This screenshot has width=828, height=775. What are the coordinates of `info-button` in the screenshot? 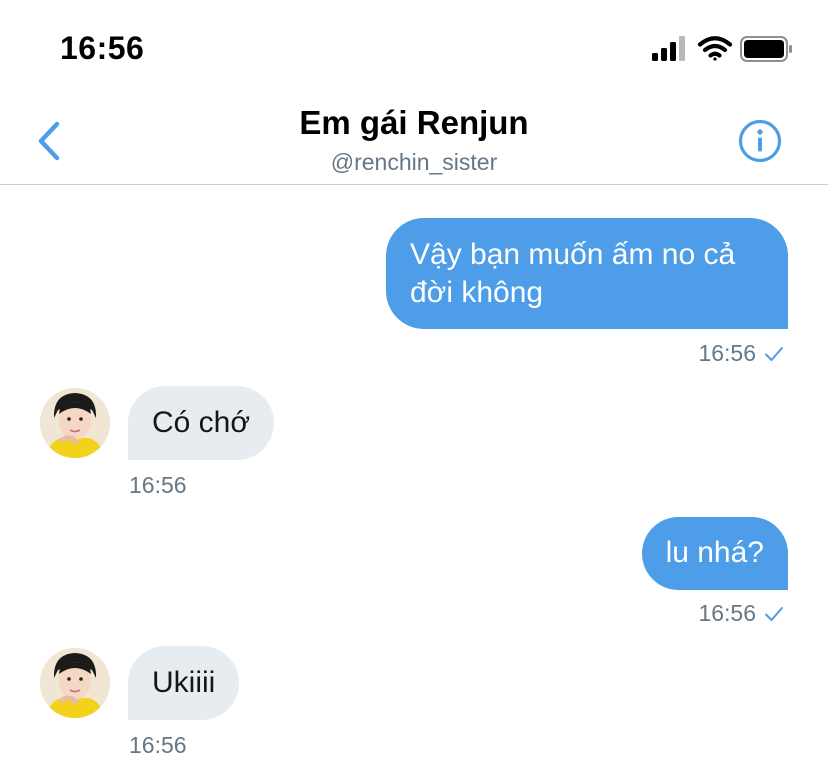 It's located at (760, 141).